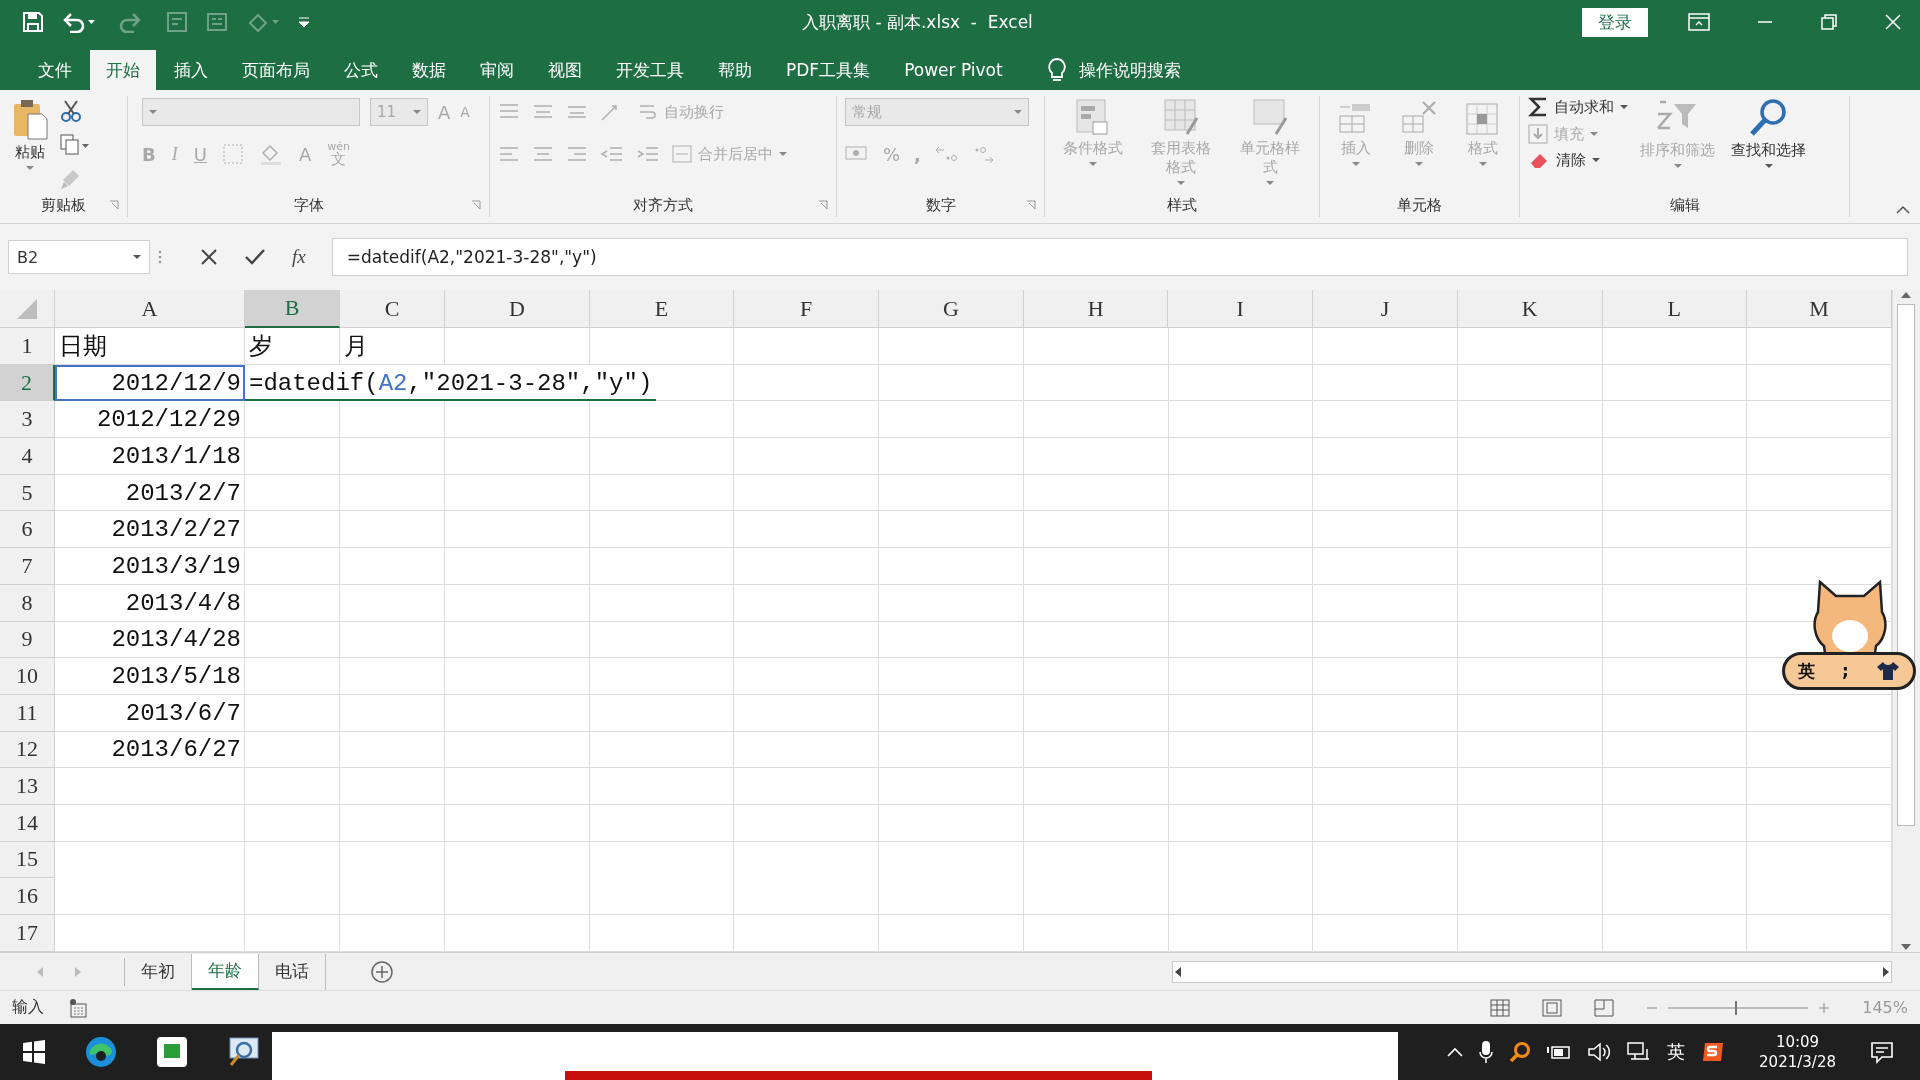  Describe the element at coordinates (27, 383) in the screenshot. I see `row-header: 2` at that location.